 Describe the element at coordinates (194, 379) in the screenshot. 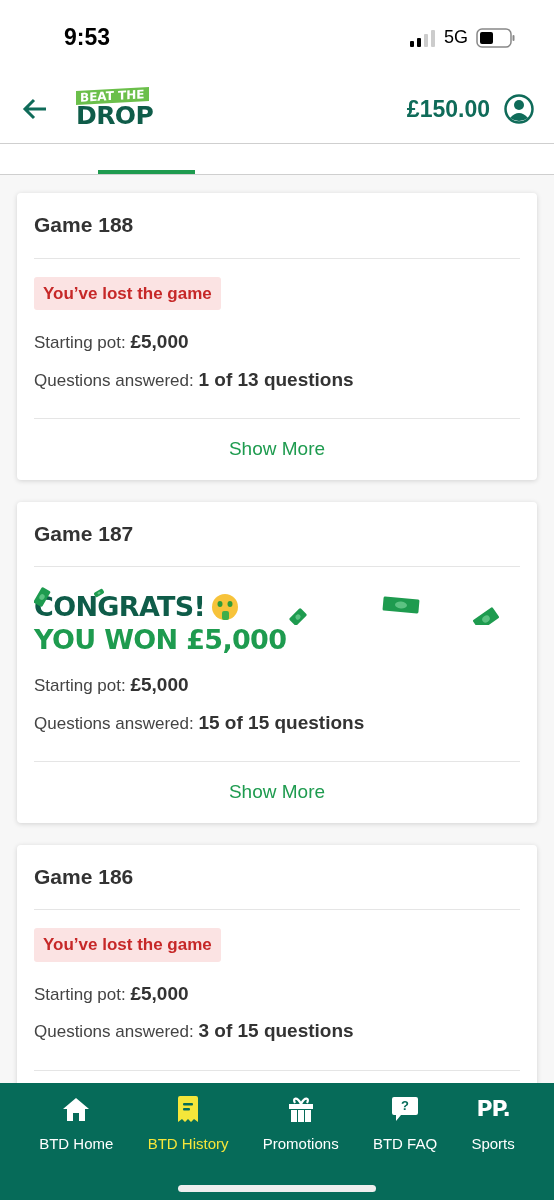

I see `questions-answered-text: Questions answered: 1 of 13 questions` at that location.